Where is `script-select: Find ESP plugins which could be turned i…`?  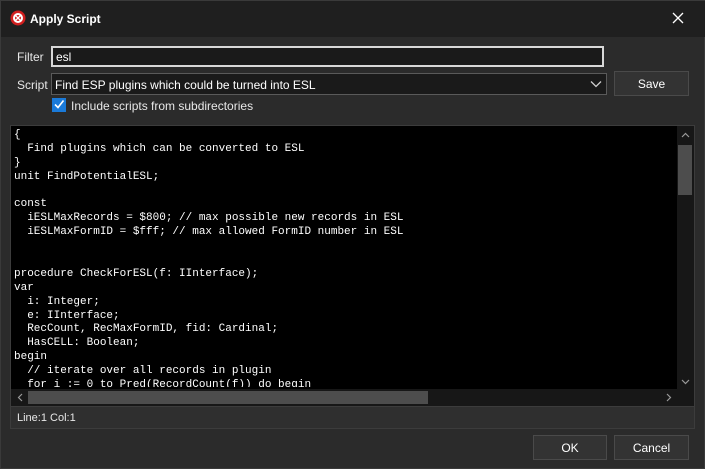 script-select: Find ESP plugins which could be turned i… is located at coordinates (329, 84).